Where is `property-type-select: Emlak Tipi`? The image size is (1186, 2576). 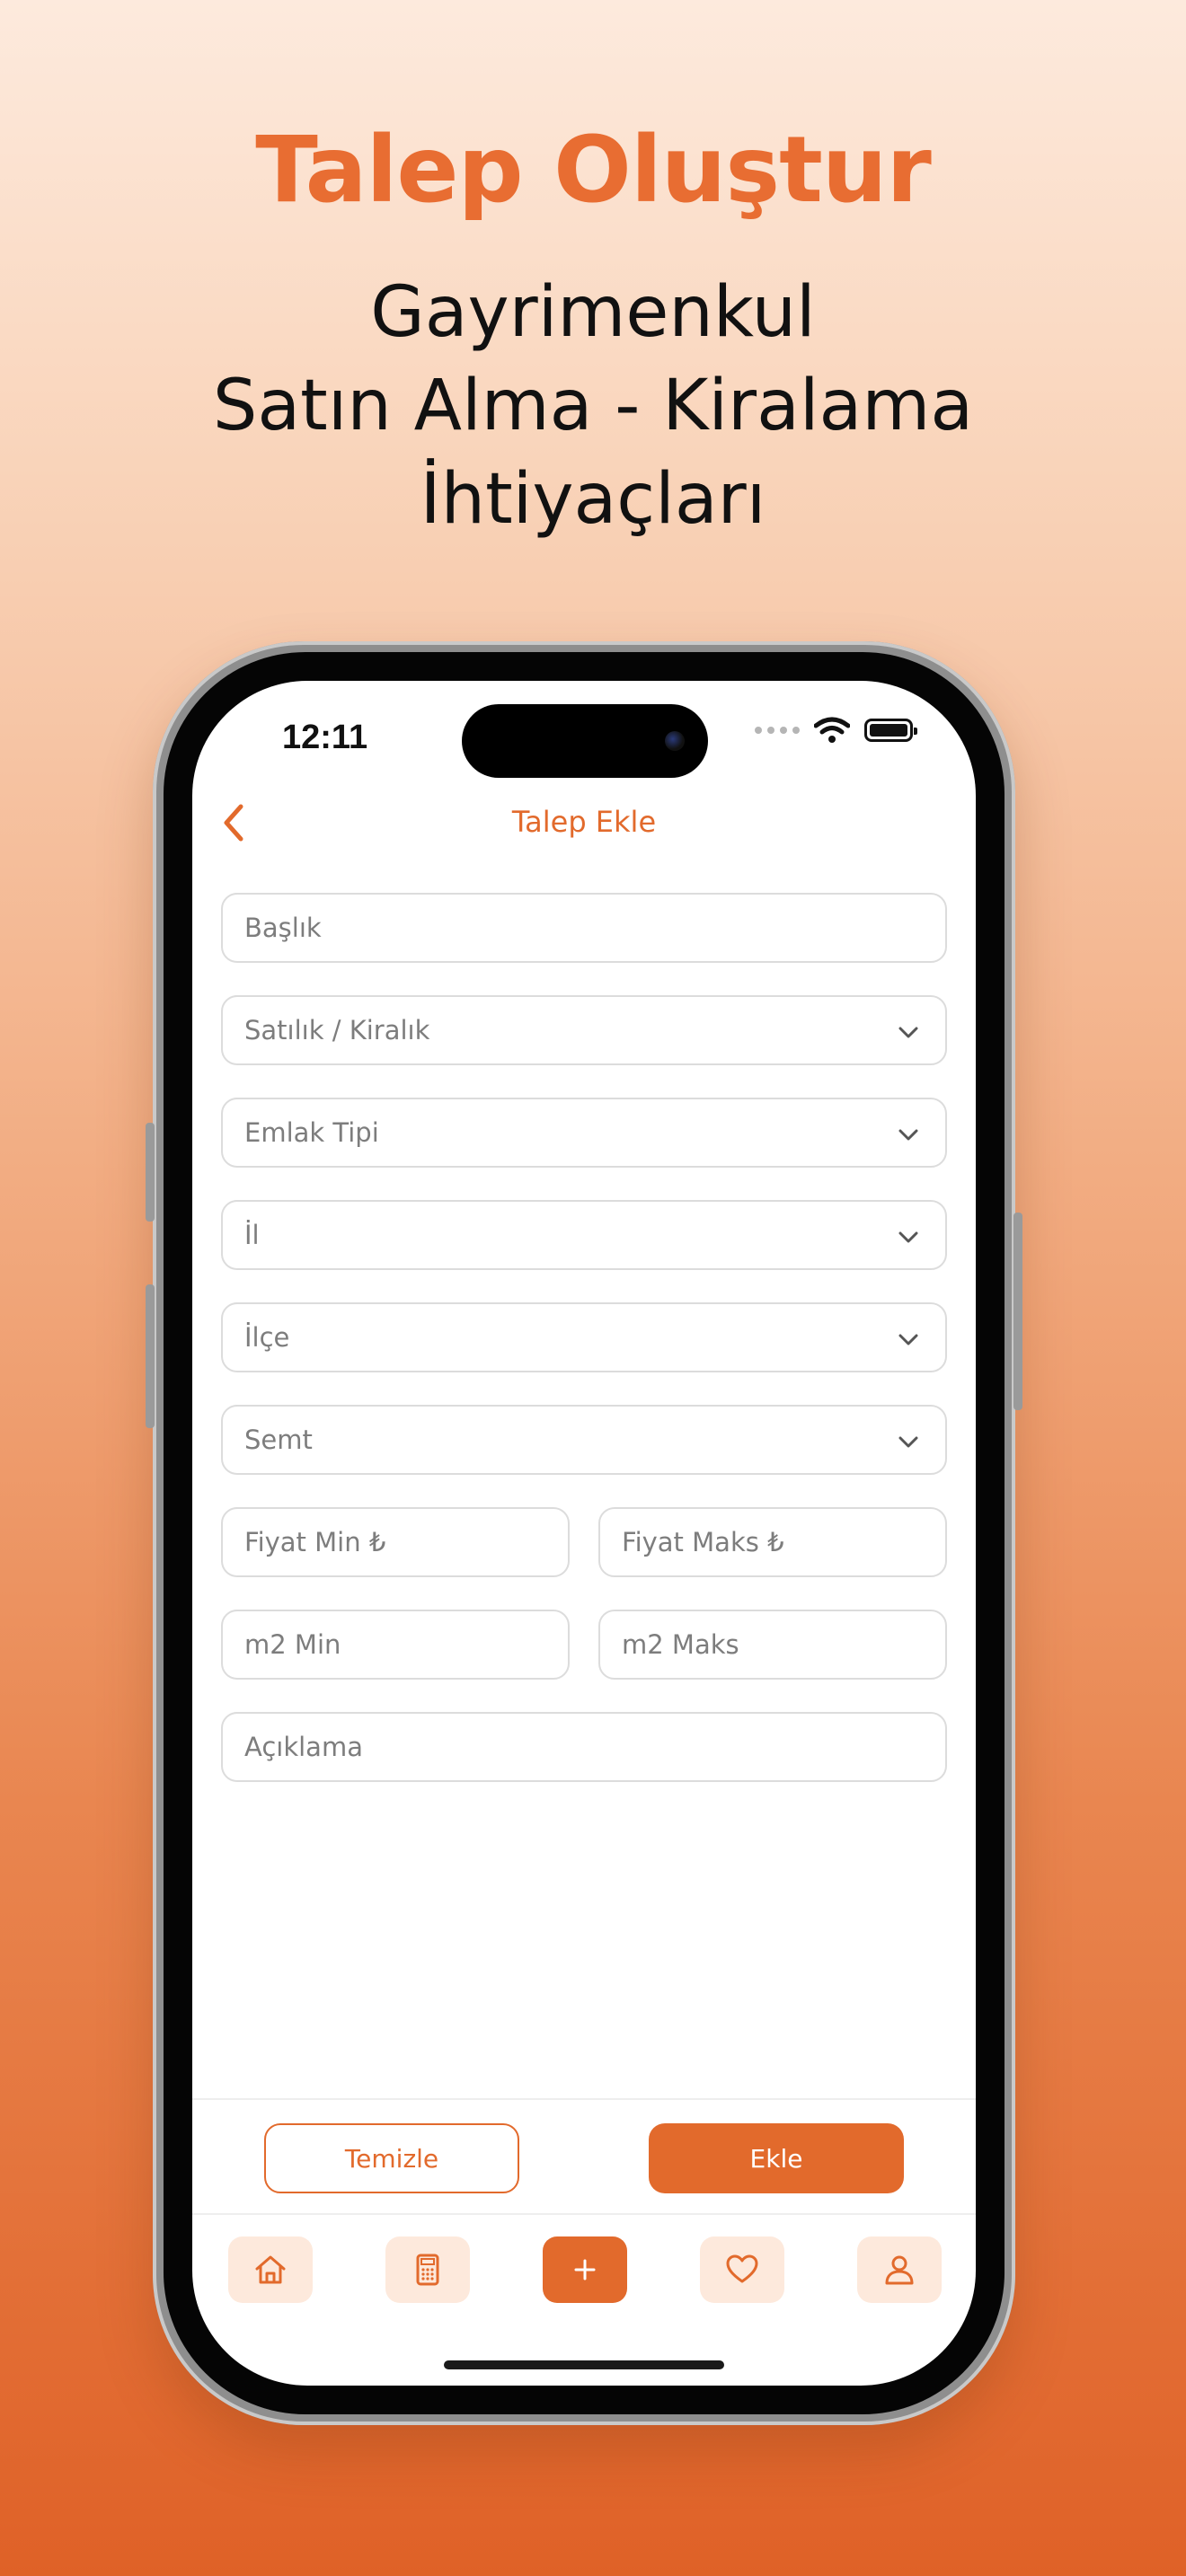
property-type-select: Emlak Tipi is located at coordinates (584, 1133).